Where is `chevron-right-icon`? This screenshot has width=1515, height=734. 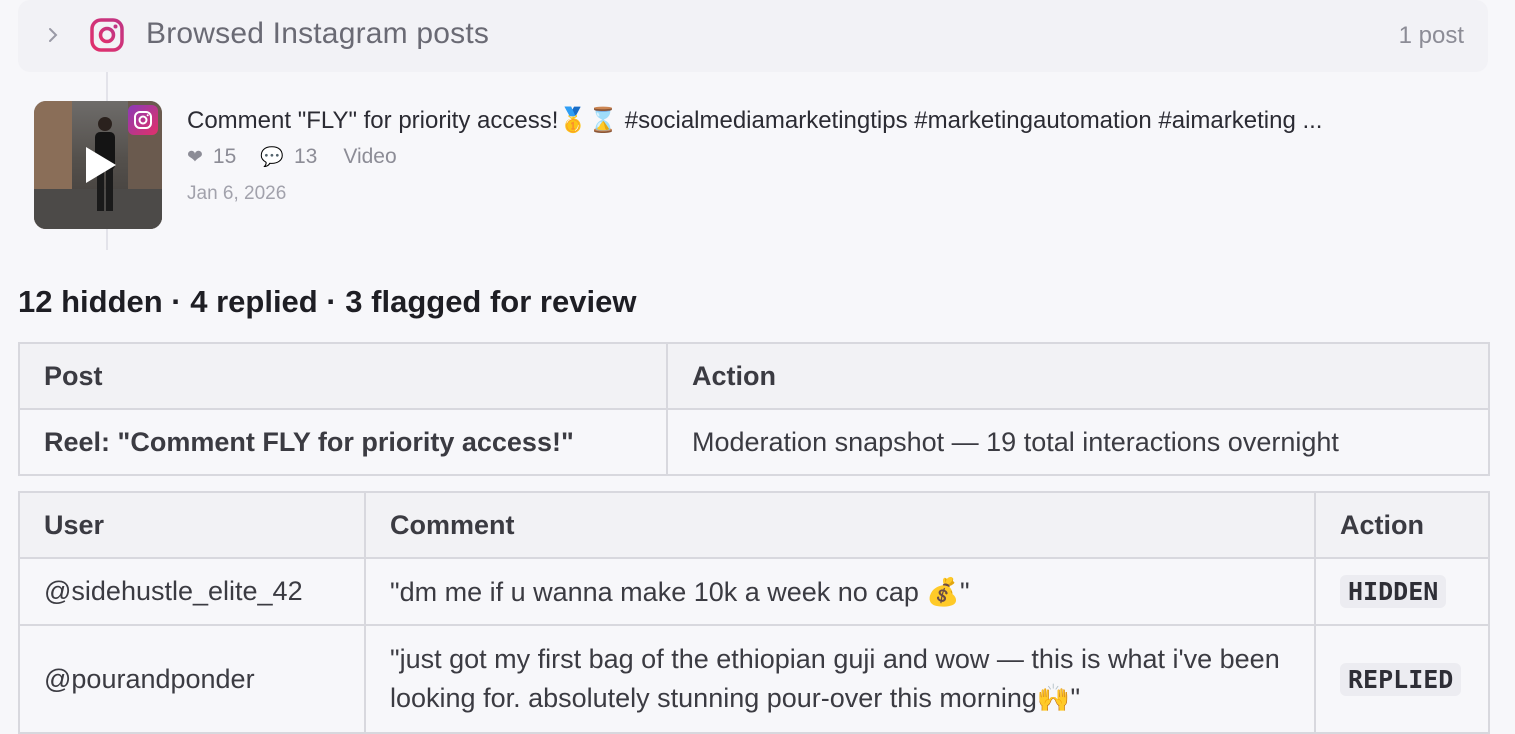
chevron-right-icon is located at coordinates (53, 35).